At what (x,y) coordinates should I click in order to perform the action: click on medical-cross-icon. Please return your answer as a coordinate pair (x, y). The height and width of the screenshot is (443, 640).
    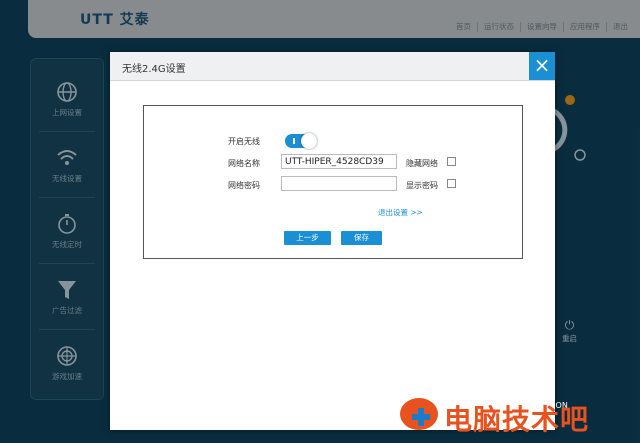
    Looking at the image, I should click on (419, 414).